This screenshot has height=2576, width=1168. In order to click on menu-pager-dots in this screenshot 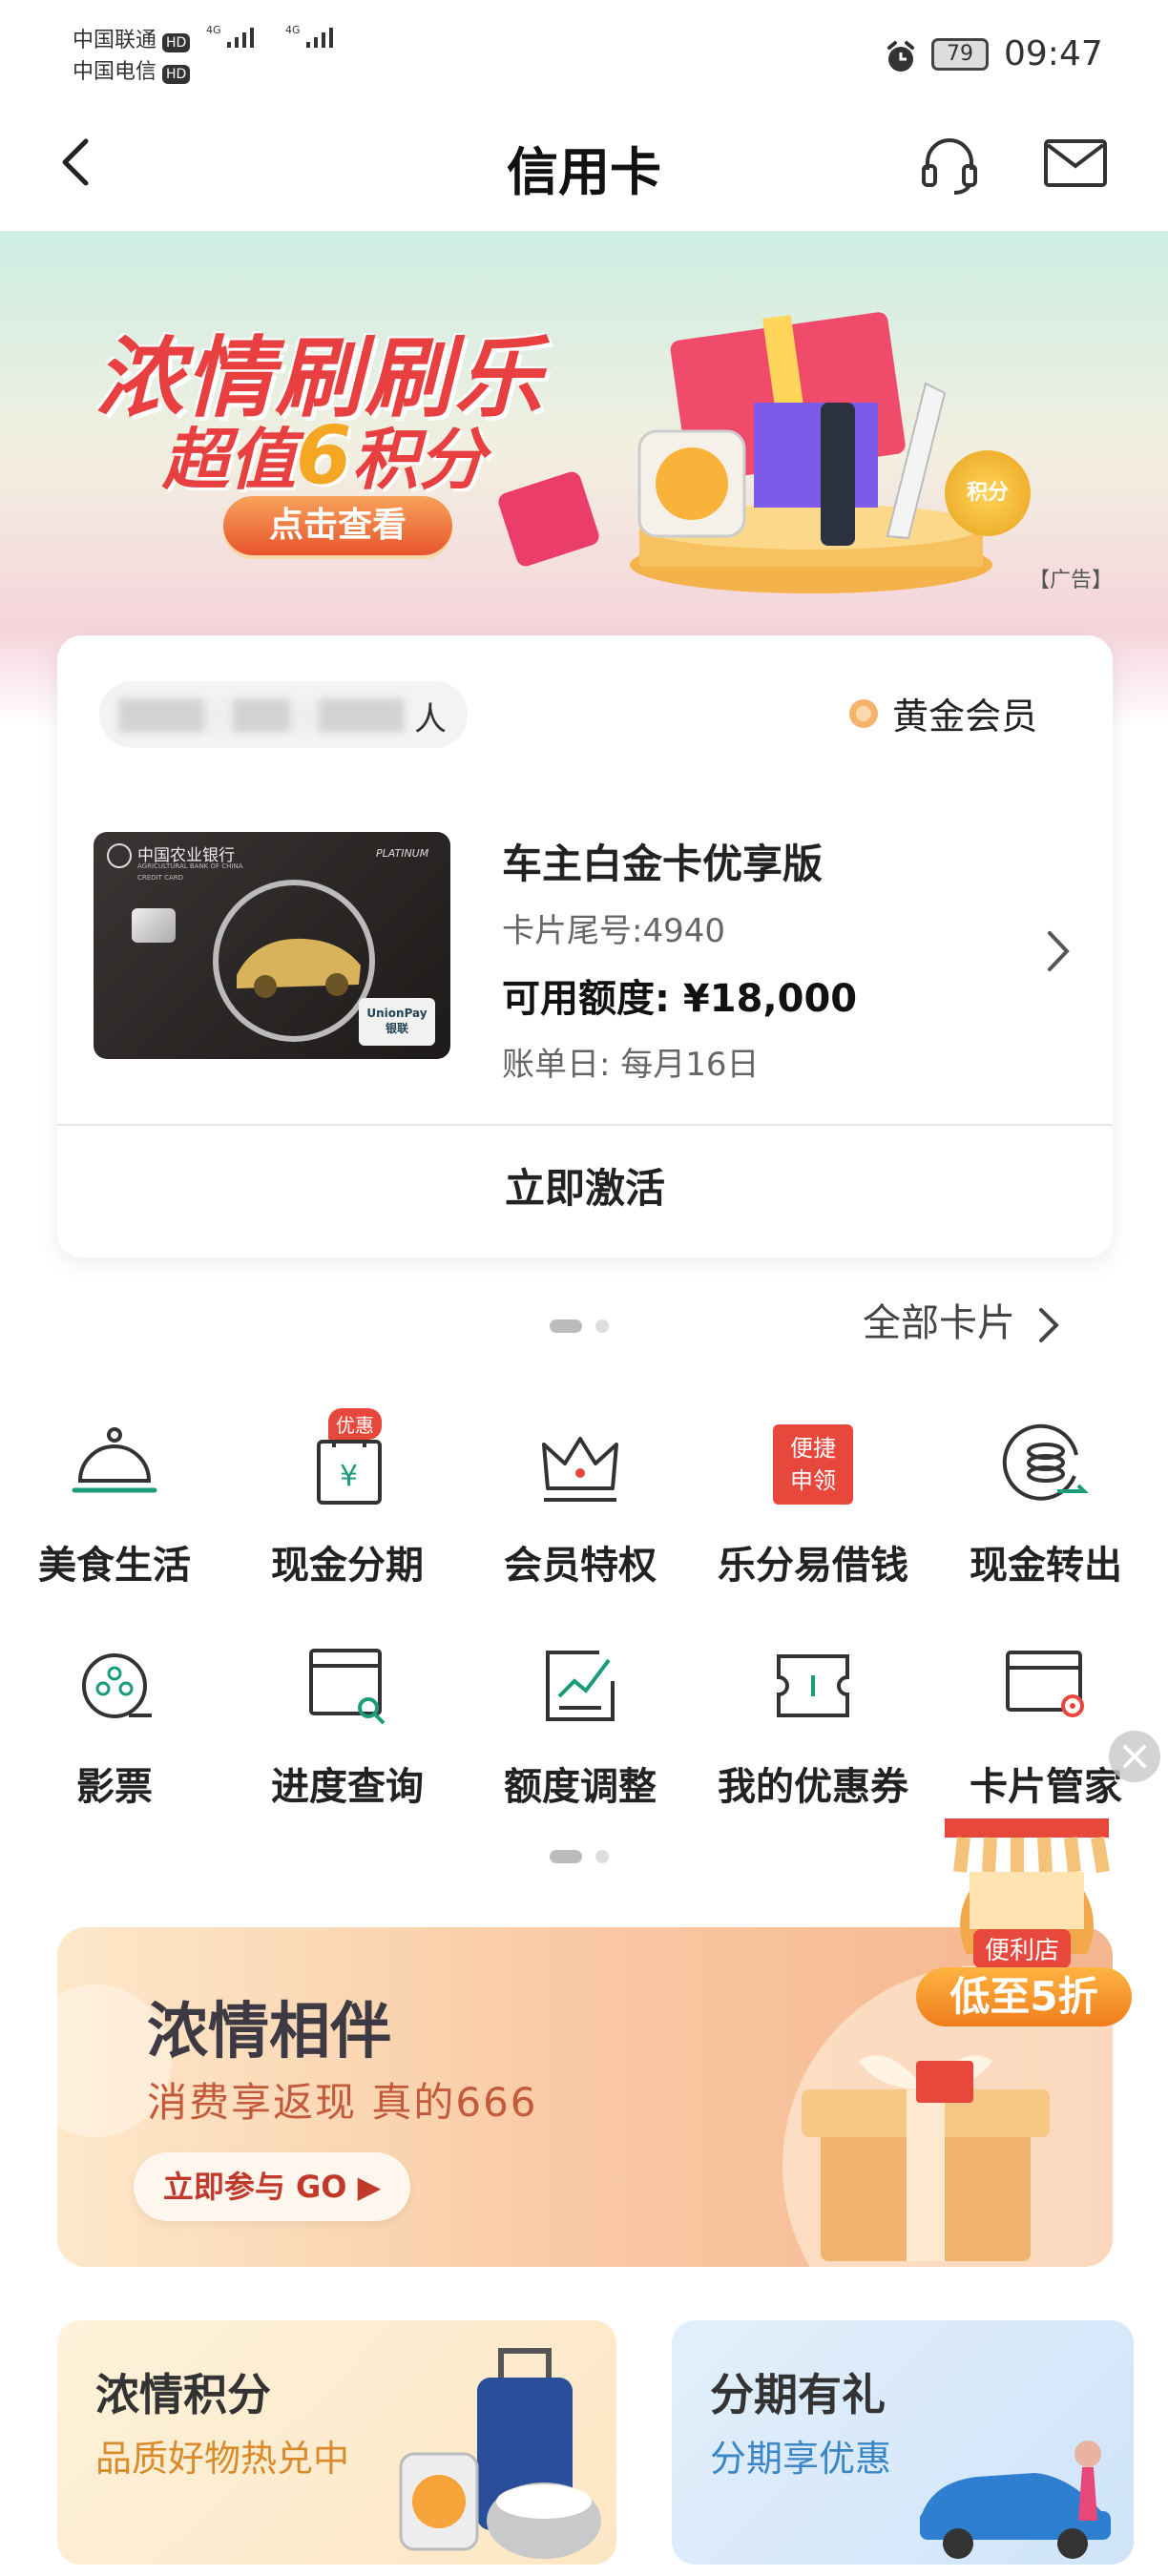, I will do `click(586, 1855)`.